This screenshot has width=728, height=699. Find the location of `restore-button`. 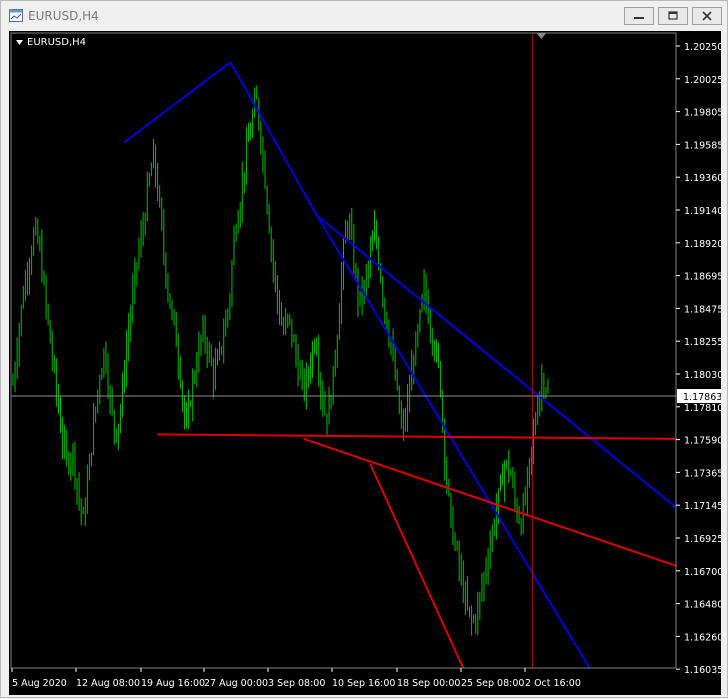

restore-button is located at coordinates (673, 16).